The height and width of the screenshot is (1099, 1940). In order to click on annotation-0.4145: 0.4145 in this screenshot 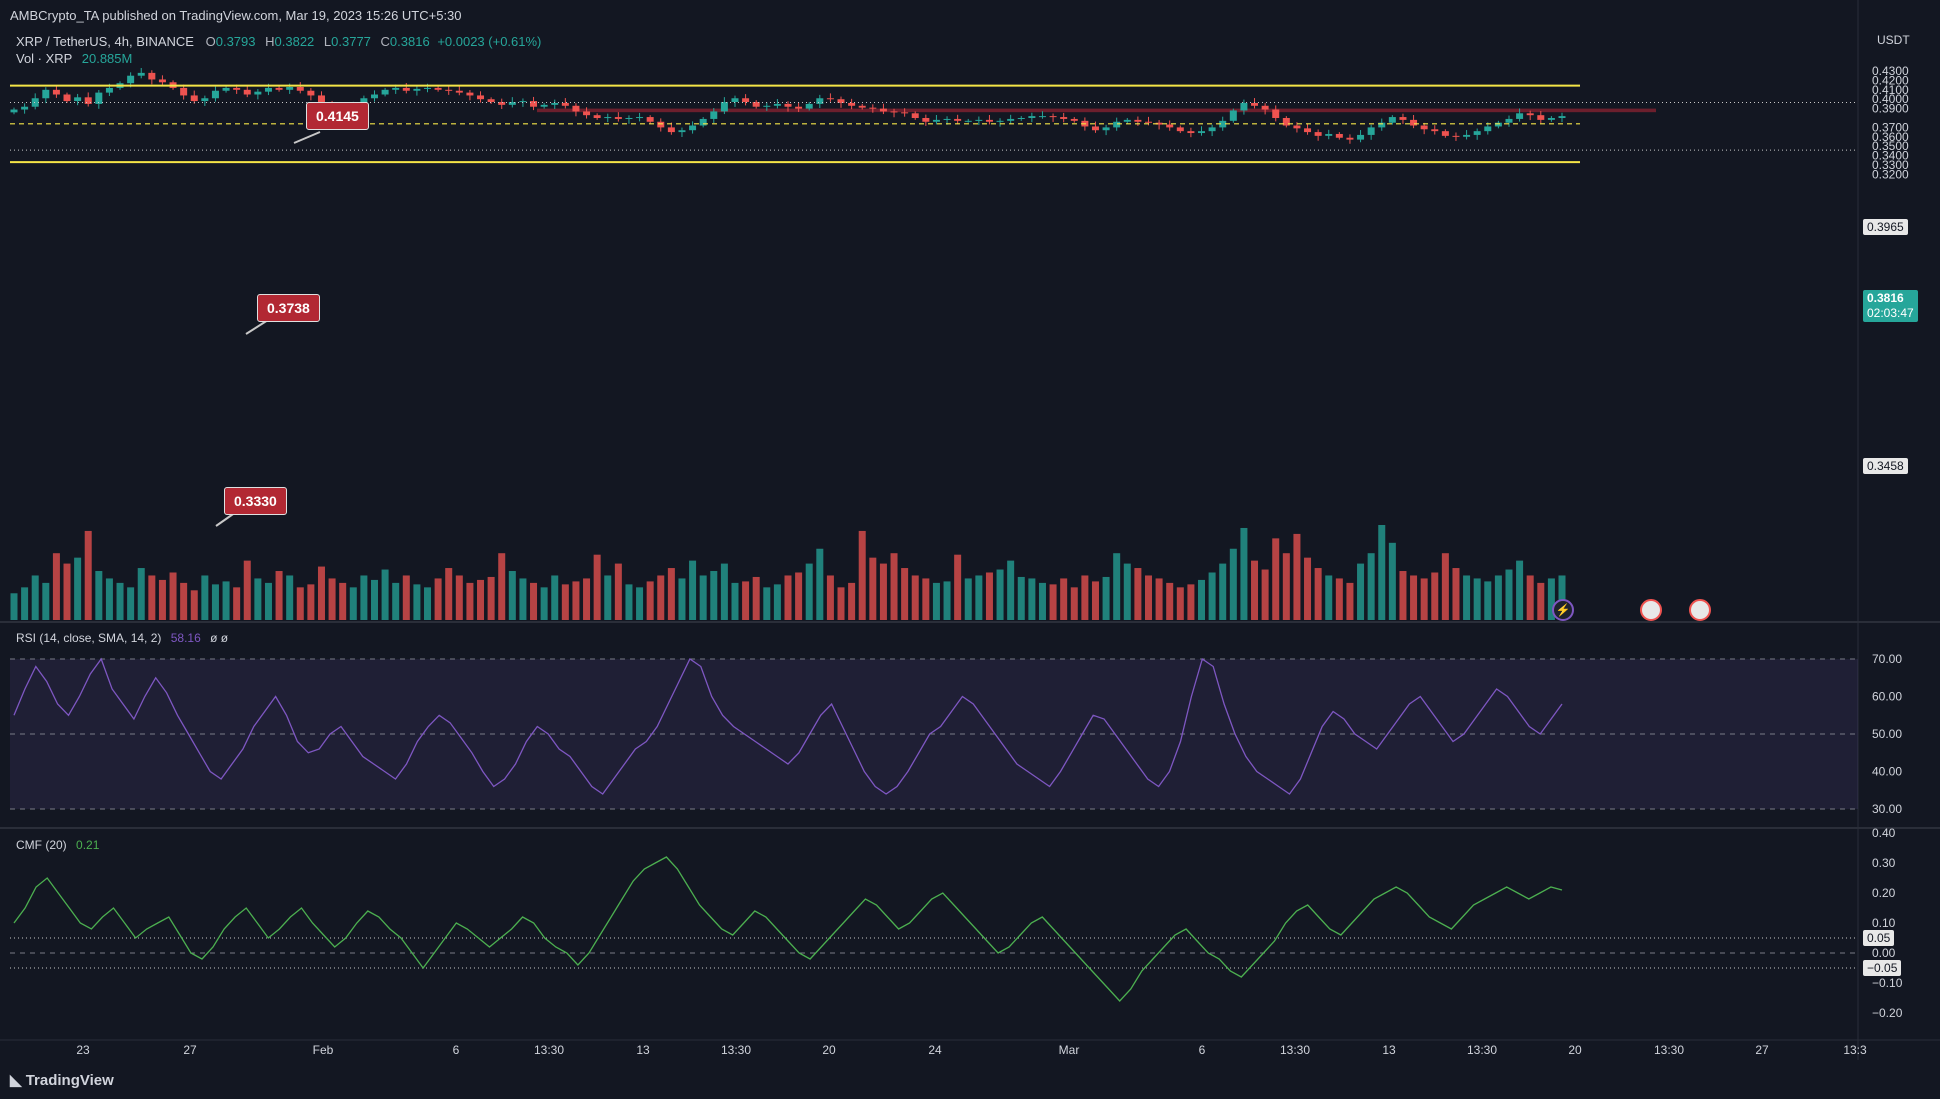, I will do `click(337, 116)`.